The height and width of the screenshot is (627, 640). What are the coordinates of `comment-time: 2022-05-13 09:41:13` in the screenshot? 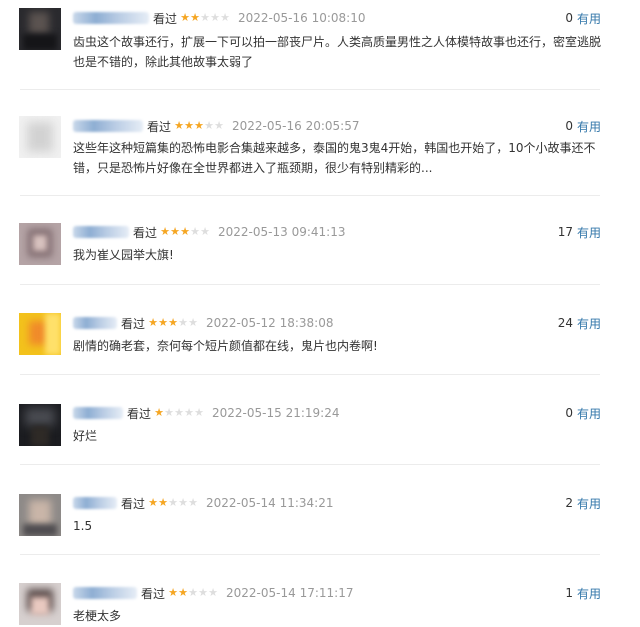 It's located at (282, 232).